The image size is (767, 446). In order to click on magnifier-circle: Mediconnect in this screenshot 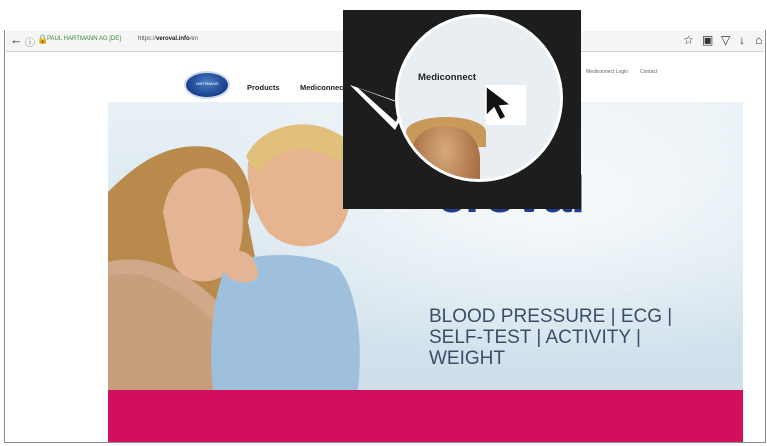, I will do `click(479, 98)`.